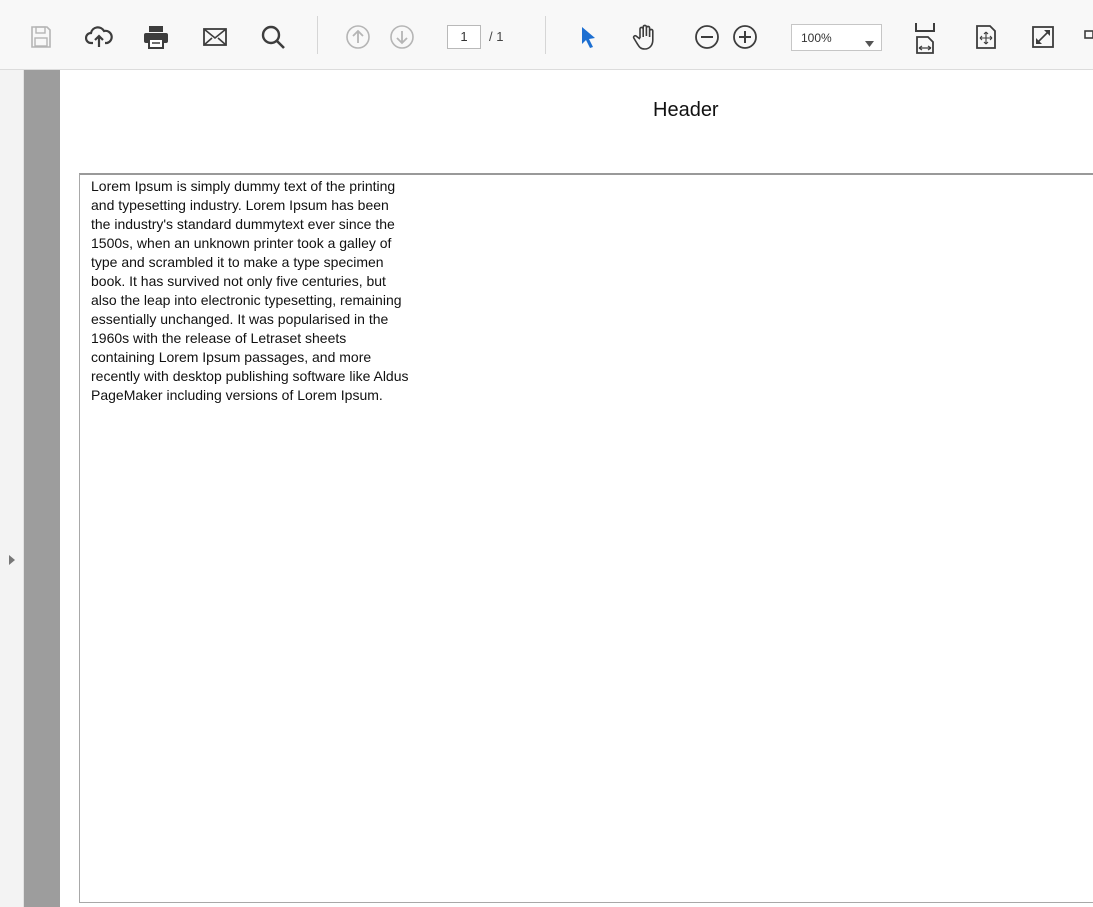 The width and height of the screenshot is (1093, 907). What do you see at coordinates (215, 37) in the screenshot?
I see `email-icon` at bounding box center [215, 37].